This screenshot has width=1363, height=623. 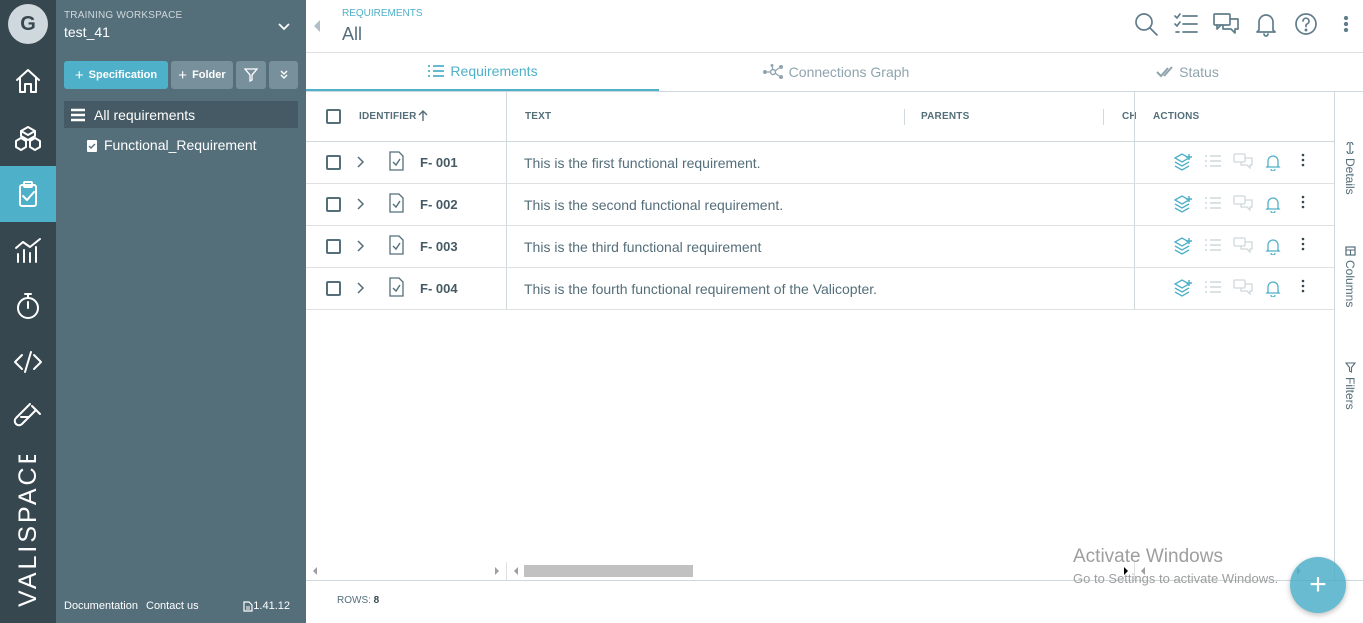 What do you see at coordinates (248, 606) in the screenshot?
I see `document-icon` at bounding box center [248, 606].